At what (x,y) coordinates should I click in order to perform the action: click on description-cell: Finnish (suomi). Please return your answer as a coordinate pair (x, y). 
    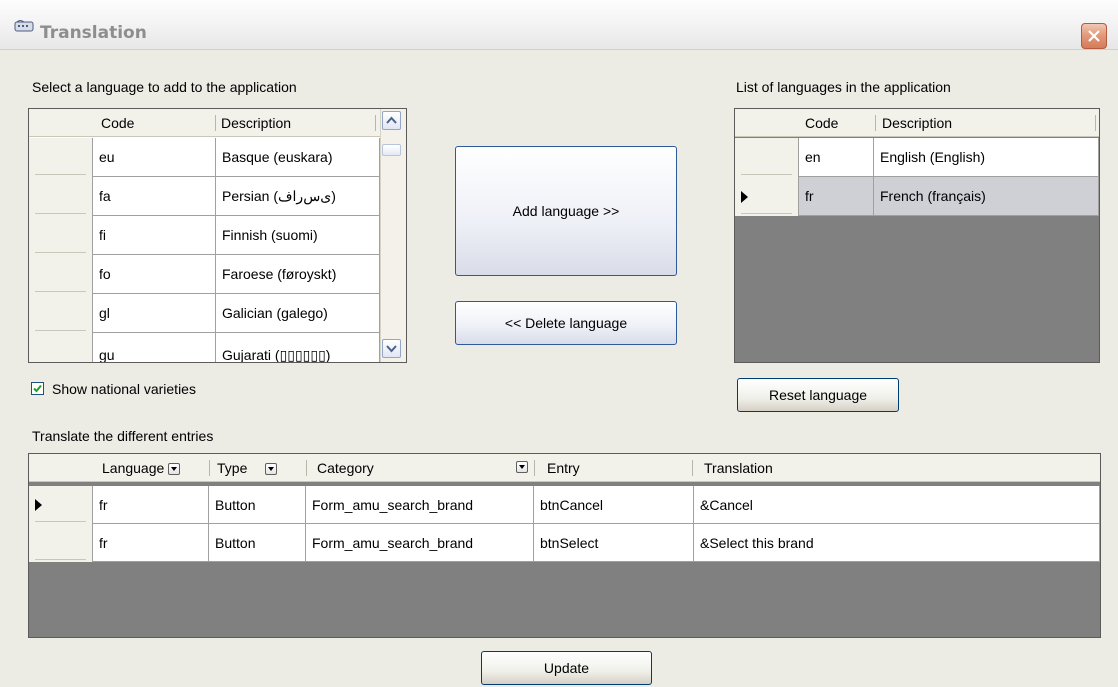
    Looking at the image, I should click on (298, 235).